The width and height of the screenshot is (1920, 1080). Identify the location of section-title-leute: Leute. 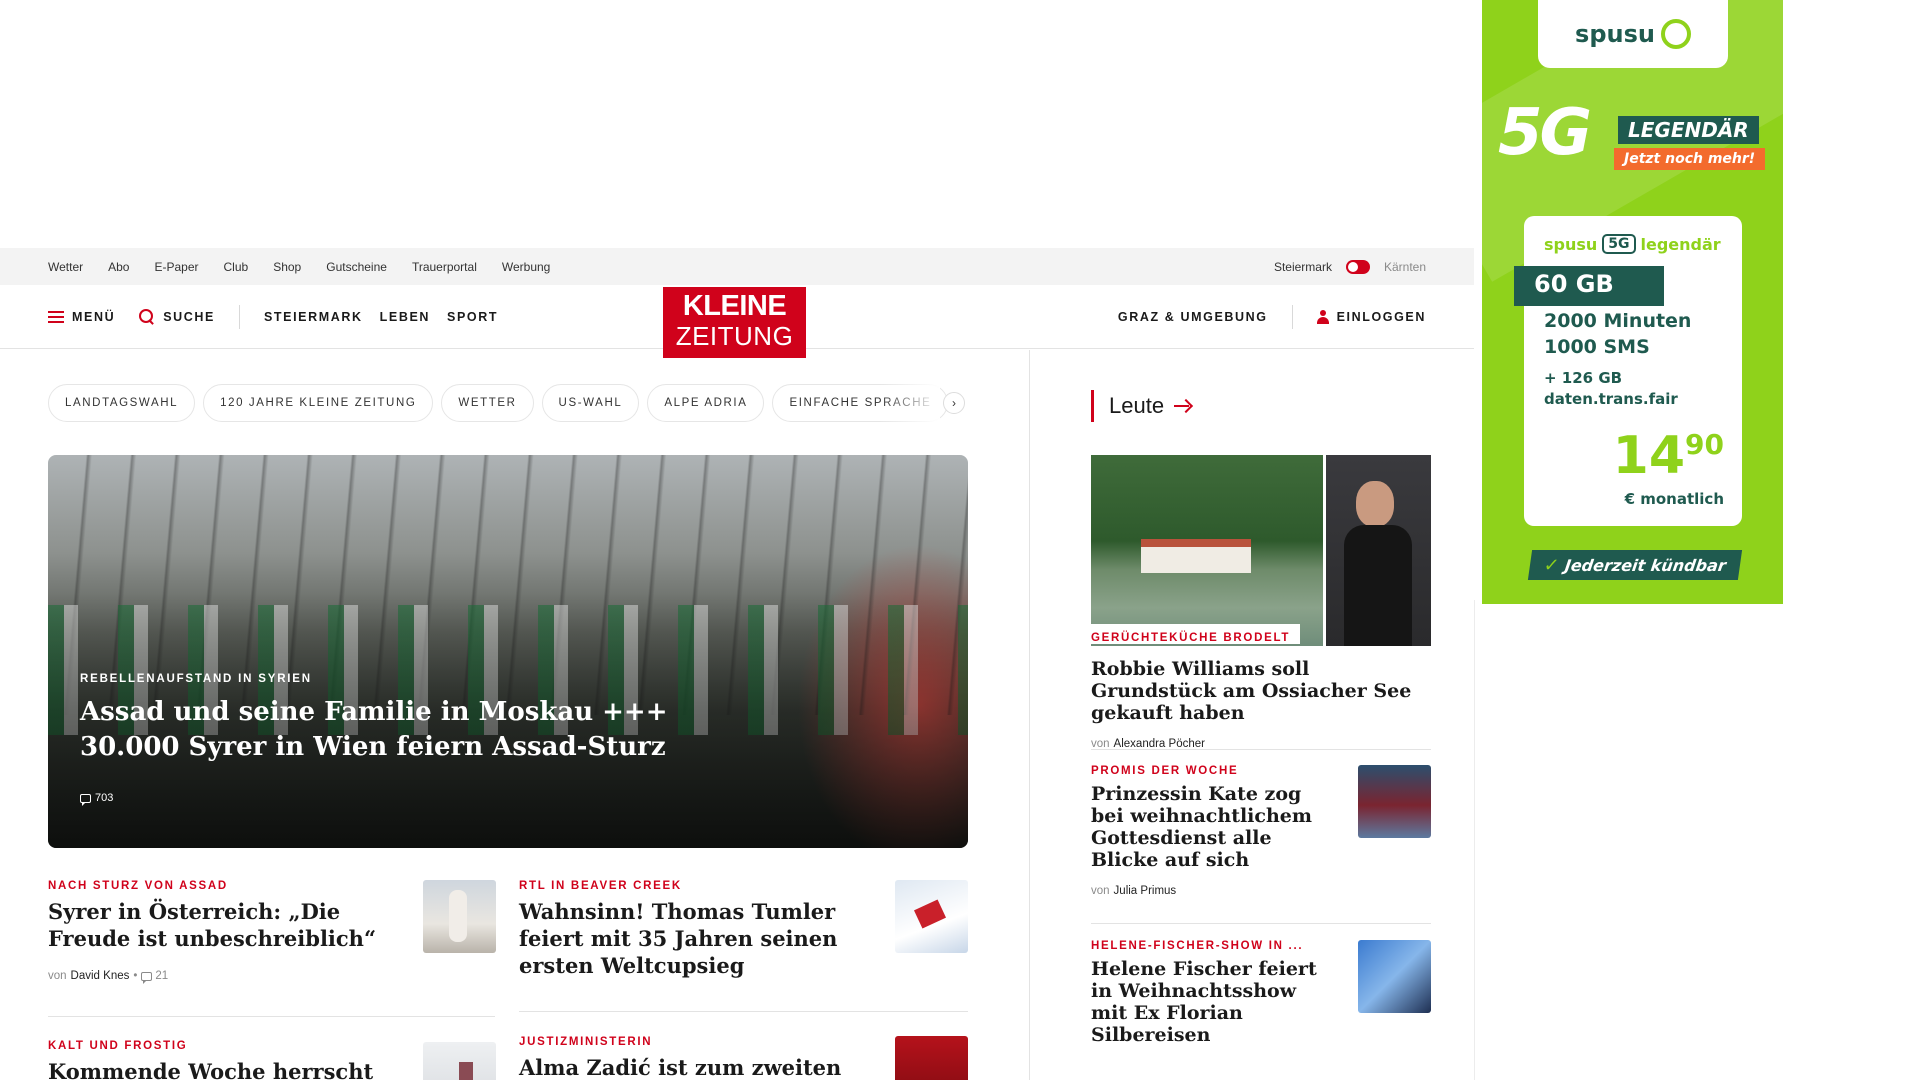
(1141, 406).